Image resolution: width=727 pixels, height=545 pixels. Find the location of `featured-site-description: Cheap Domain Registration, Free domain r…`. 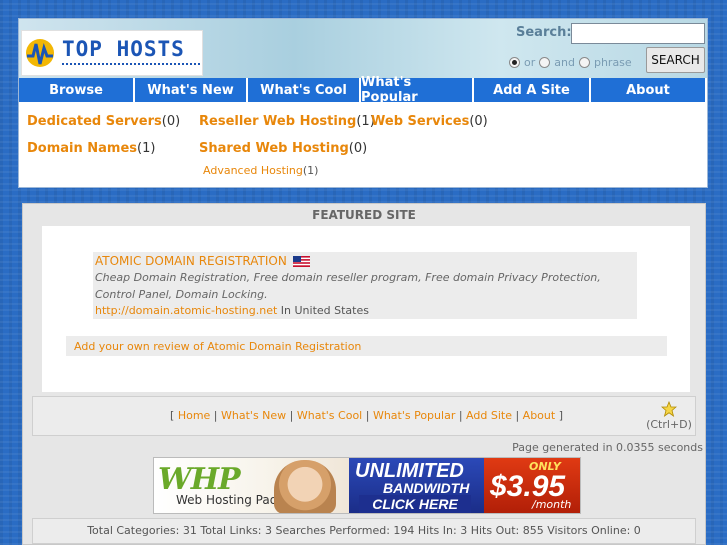

featured-site-description: Cheap Domain Registration, Free domain r… is located at coordinates (348, 286).